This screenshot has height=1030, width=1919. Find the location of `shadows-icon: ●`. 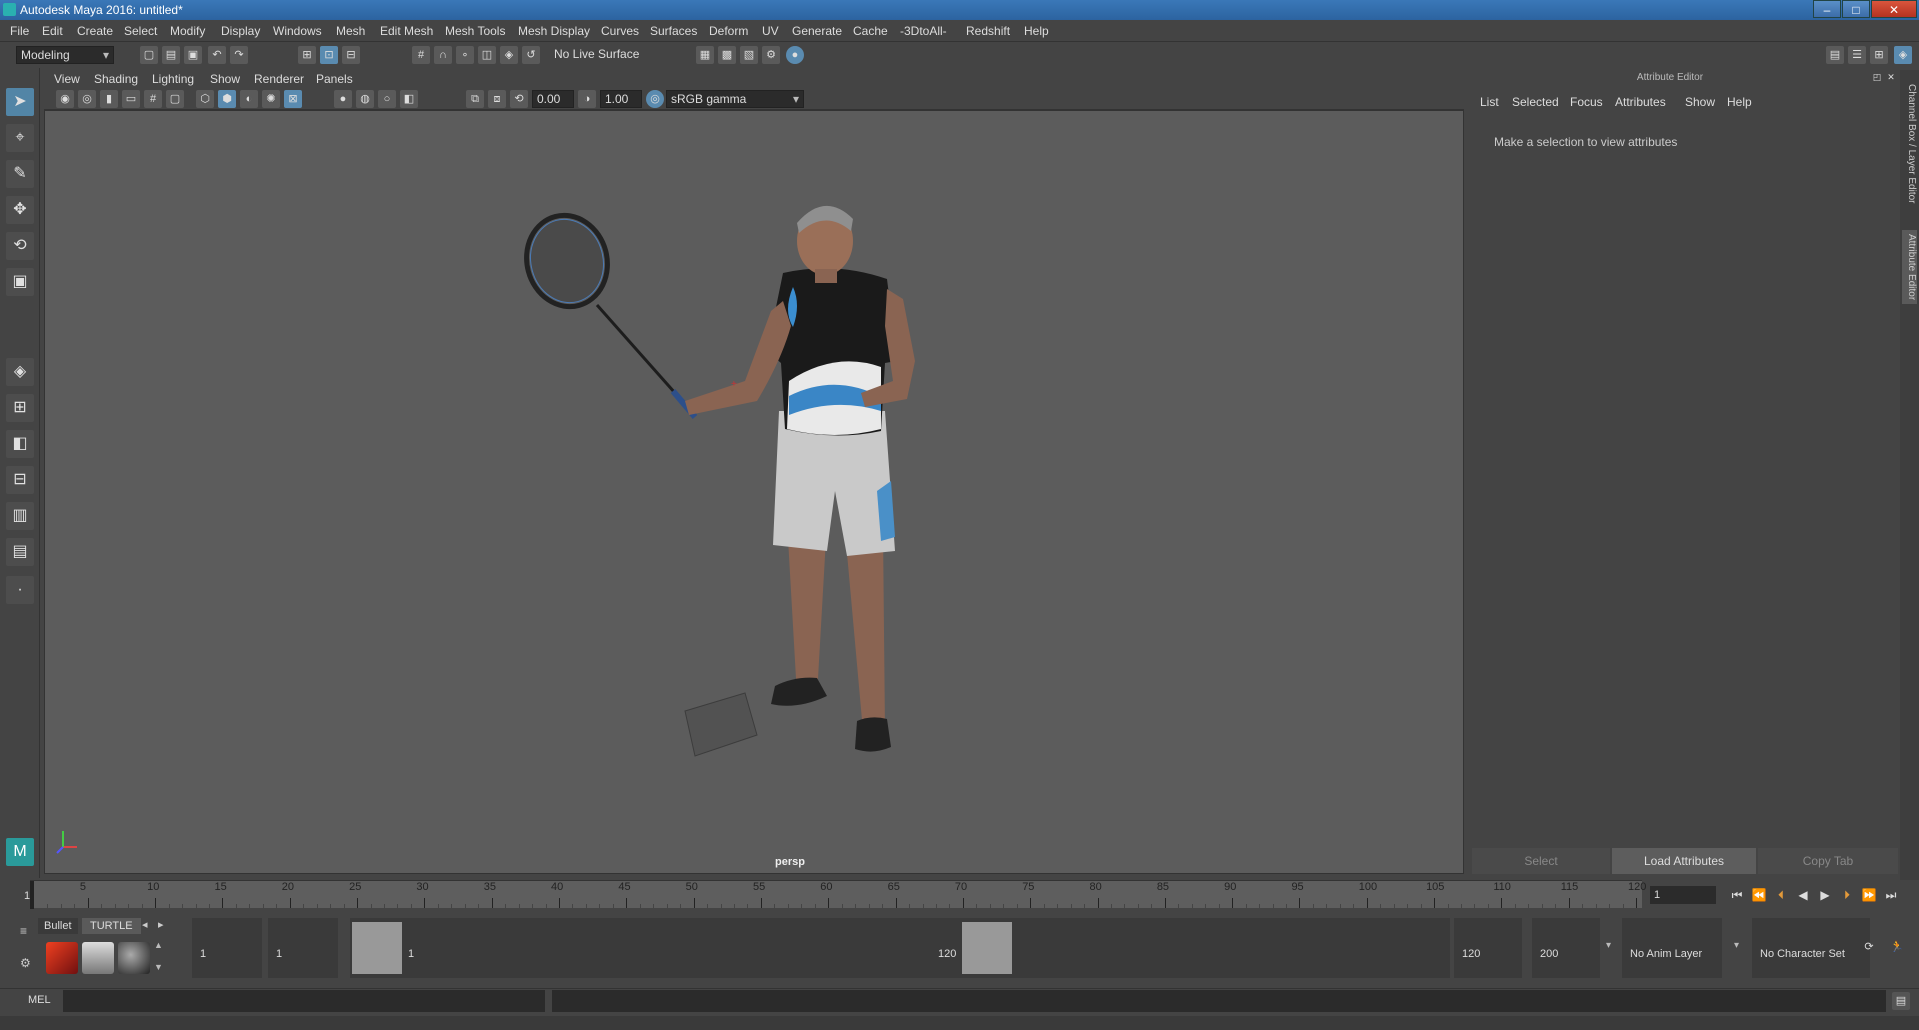

shadows-icon: ● is located at coordinates (343, 99).